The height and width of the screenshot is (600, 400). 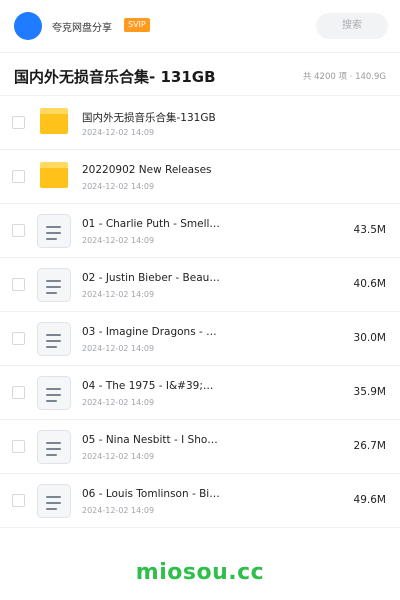 I want to click on share-name: 夸克网盘分享, so click(x=82, y=28).